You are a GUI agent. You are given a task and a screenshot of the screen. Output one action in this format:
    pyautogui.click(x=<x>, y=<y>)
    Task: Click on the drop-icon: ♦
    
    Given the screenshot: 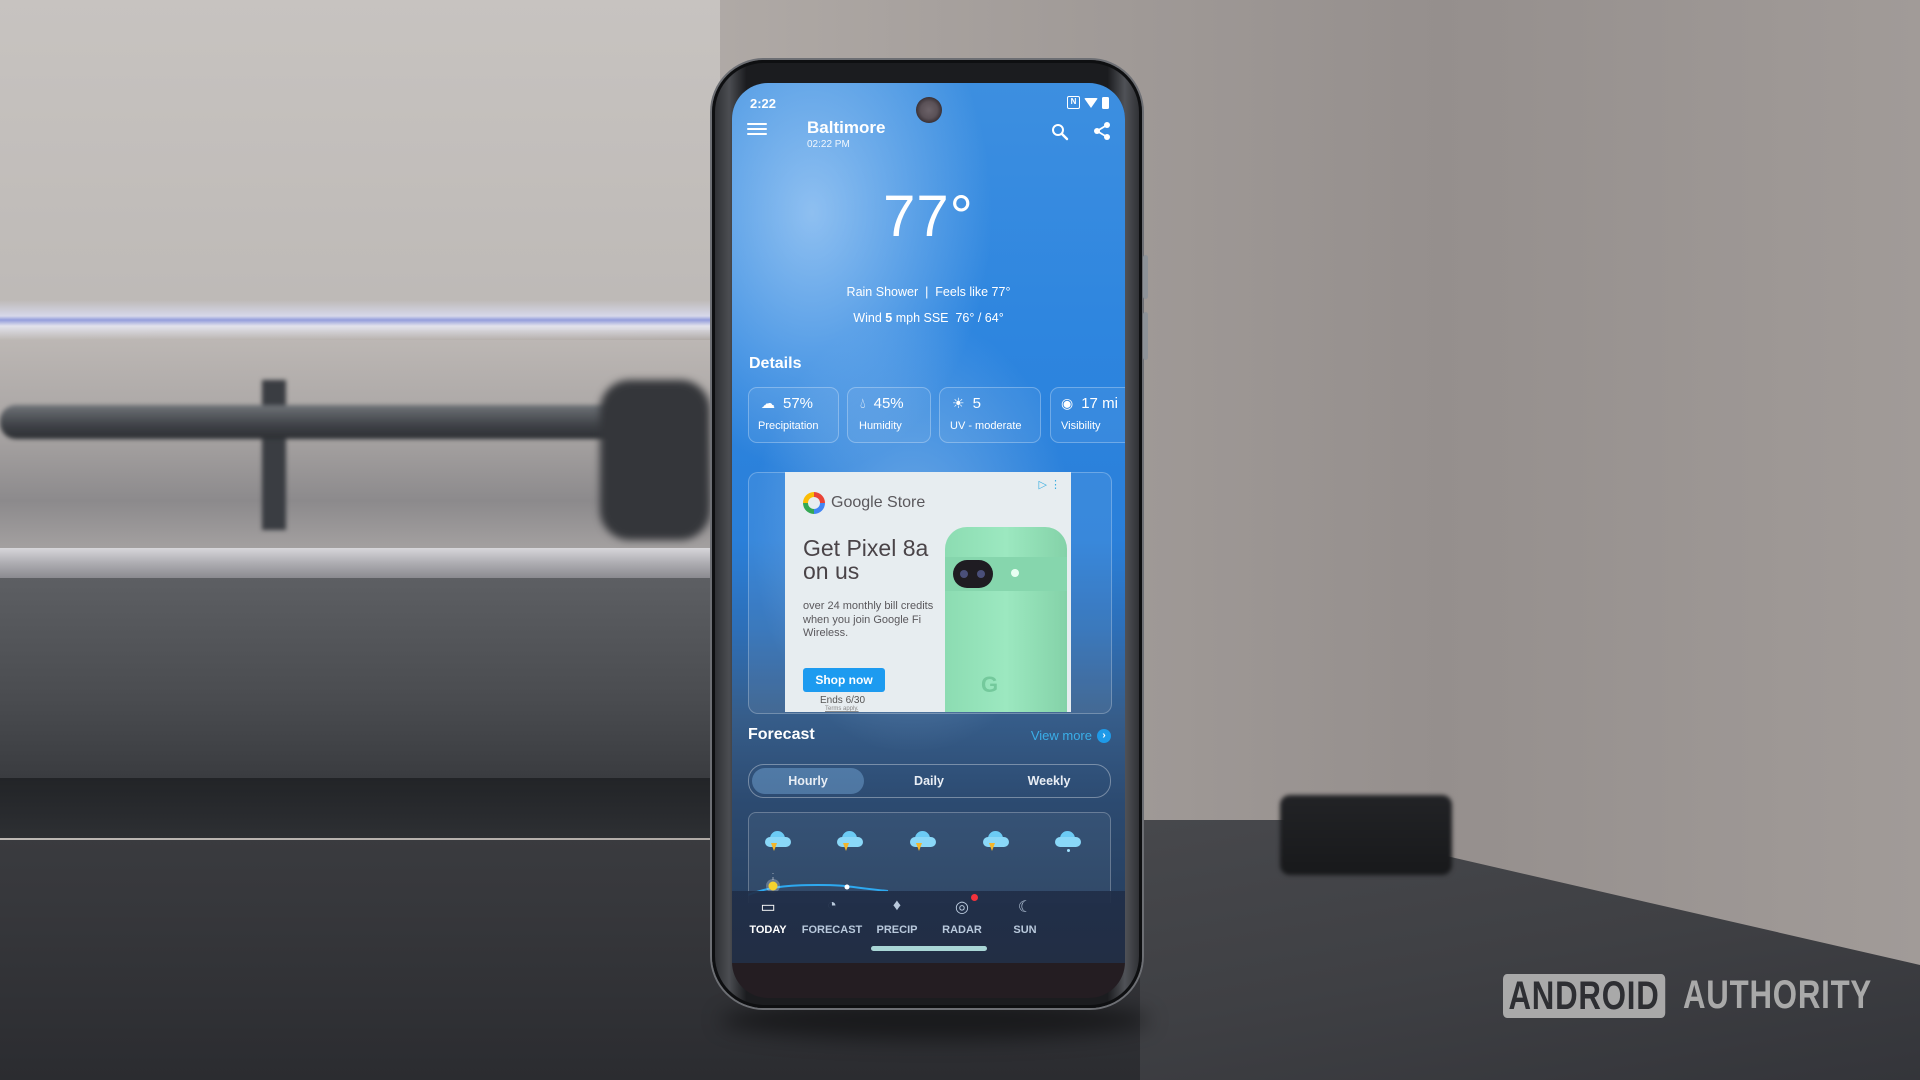 What is the action you would take?
    pyautogui.click(x=897, y=905)
    